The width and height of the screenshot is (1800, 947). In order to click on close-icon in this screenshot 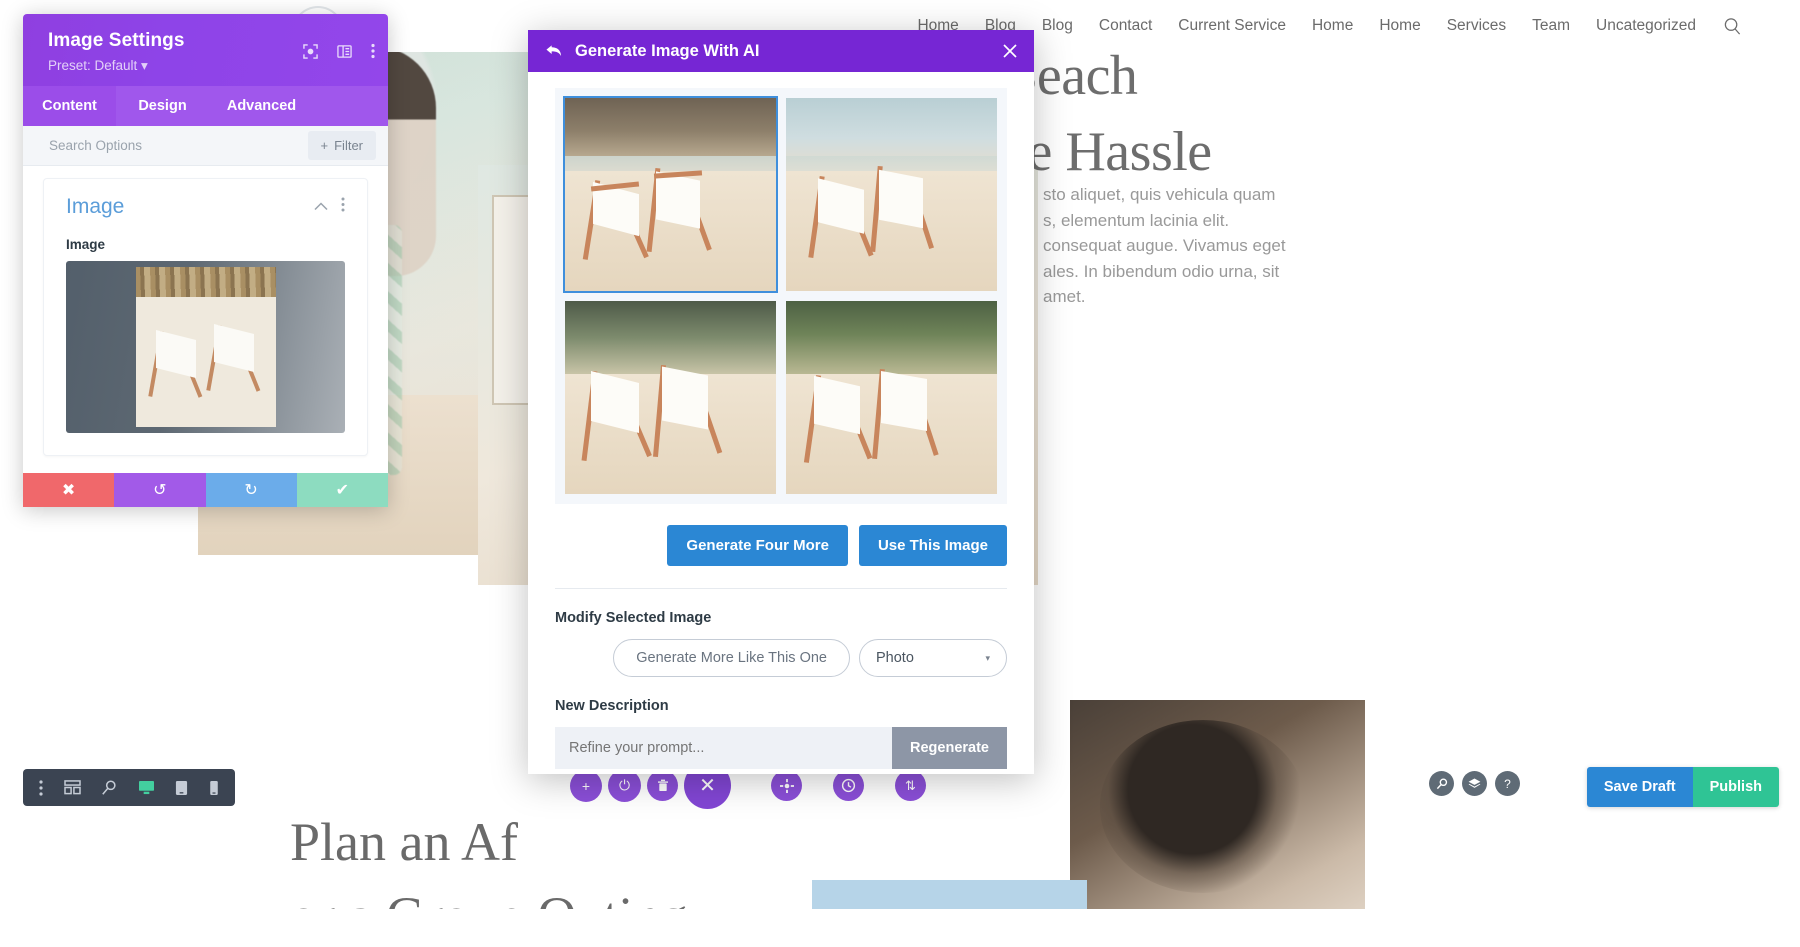, I will do `click(1010, 51)`.